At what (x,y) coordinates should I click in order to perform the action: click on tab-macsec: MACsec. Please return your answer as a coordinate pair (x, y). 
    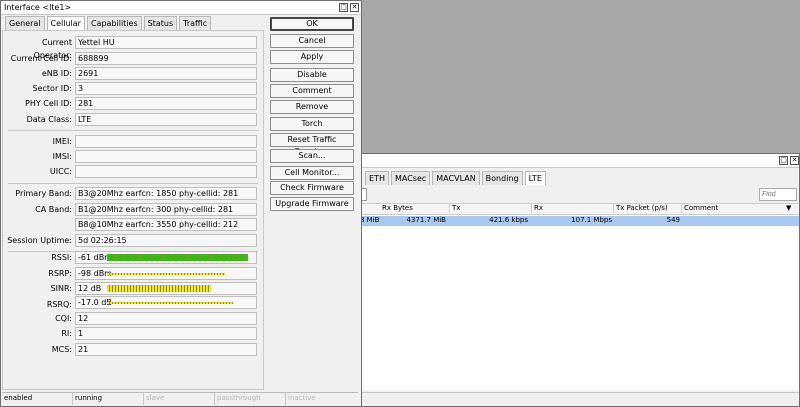
    Looking at the image, I should click on (410, 178).